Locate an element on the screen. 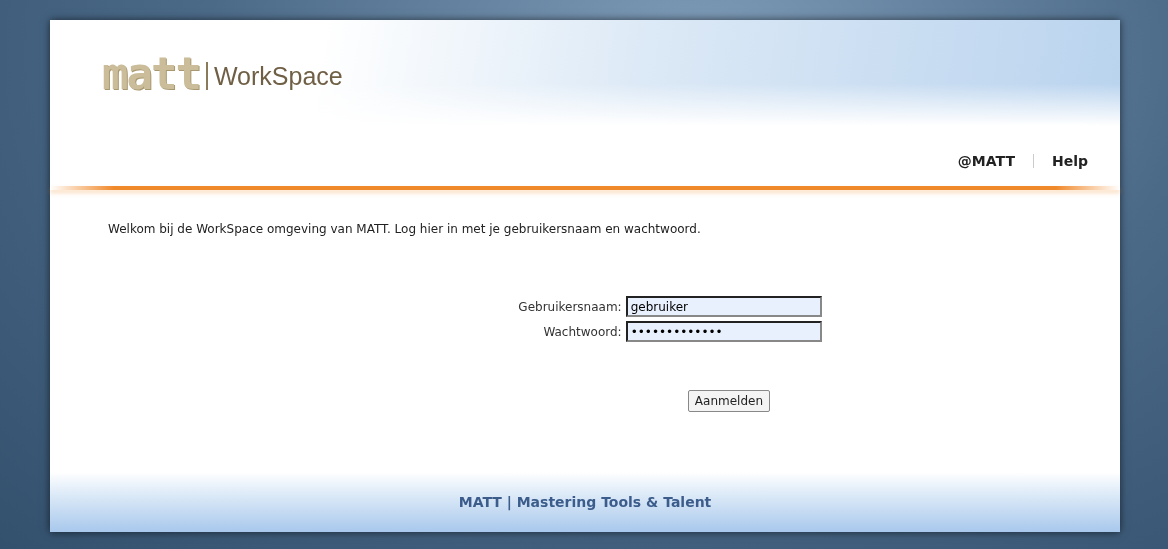 This screenshot has height=549, width=1168. logo: matt is located at coordinates (151, 73).